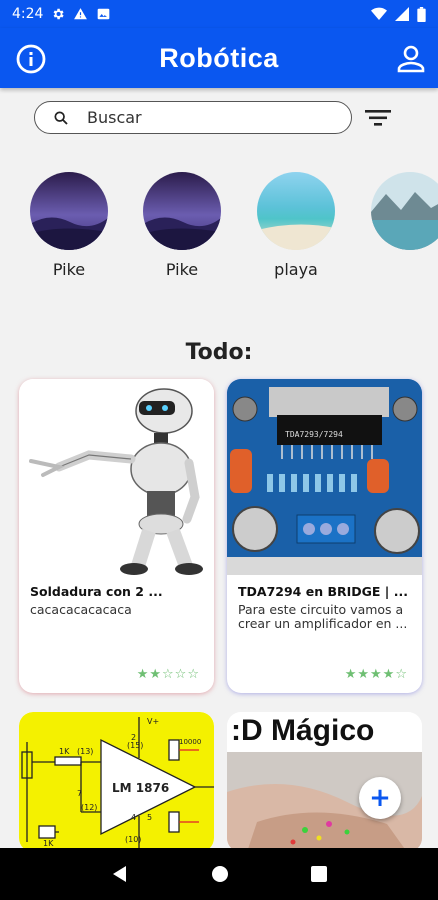 The width and height of the screenshot is (438, 900). I want to click on battery-icon, so click(421, 14).